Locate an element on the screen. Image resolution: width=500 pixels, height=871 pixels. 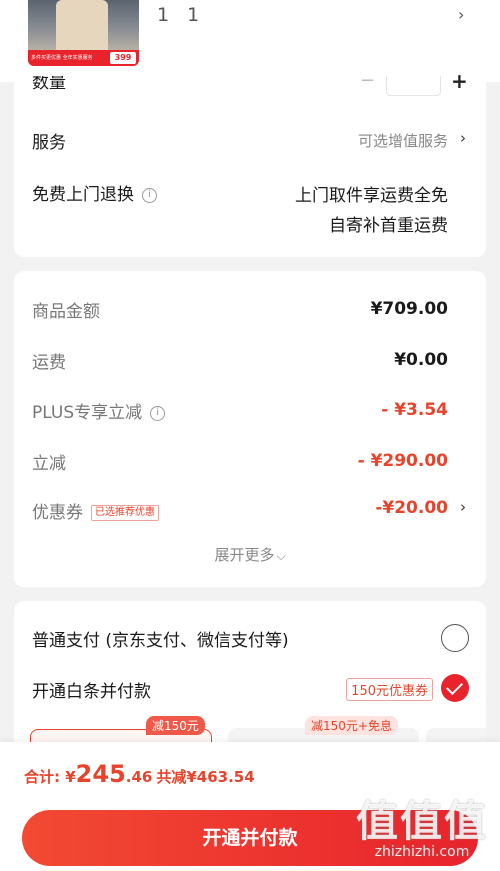
return-label: 免费上门退换 is located at coordinates (83, 195).